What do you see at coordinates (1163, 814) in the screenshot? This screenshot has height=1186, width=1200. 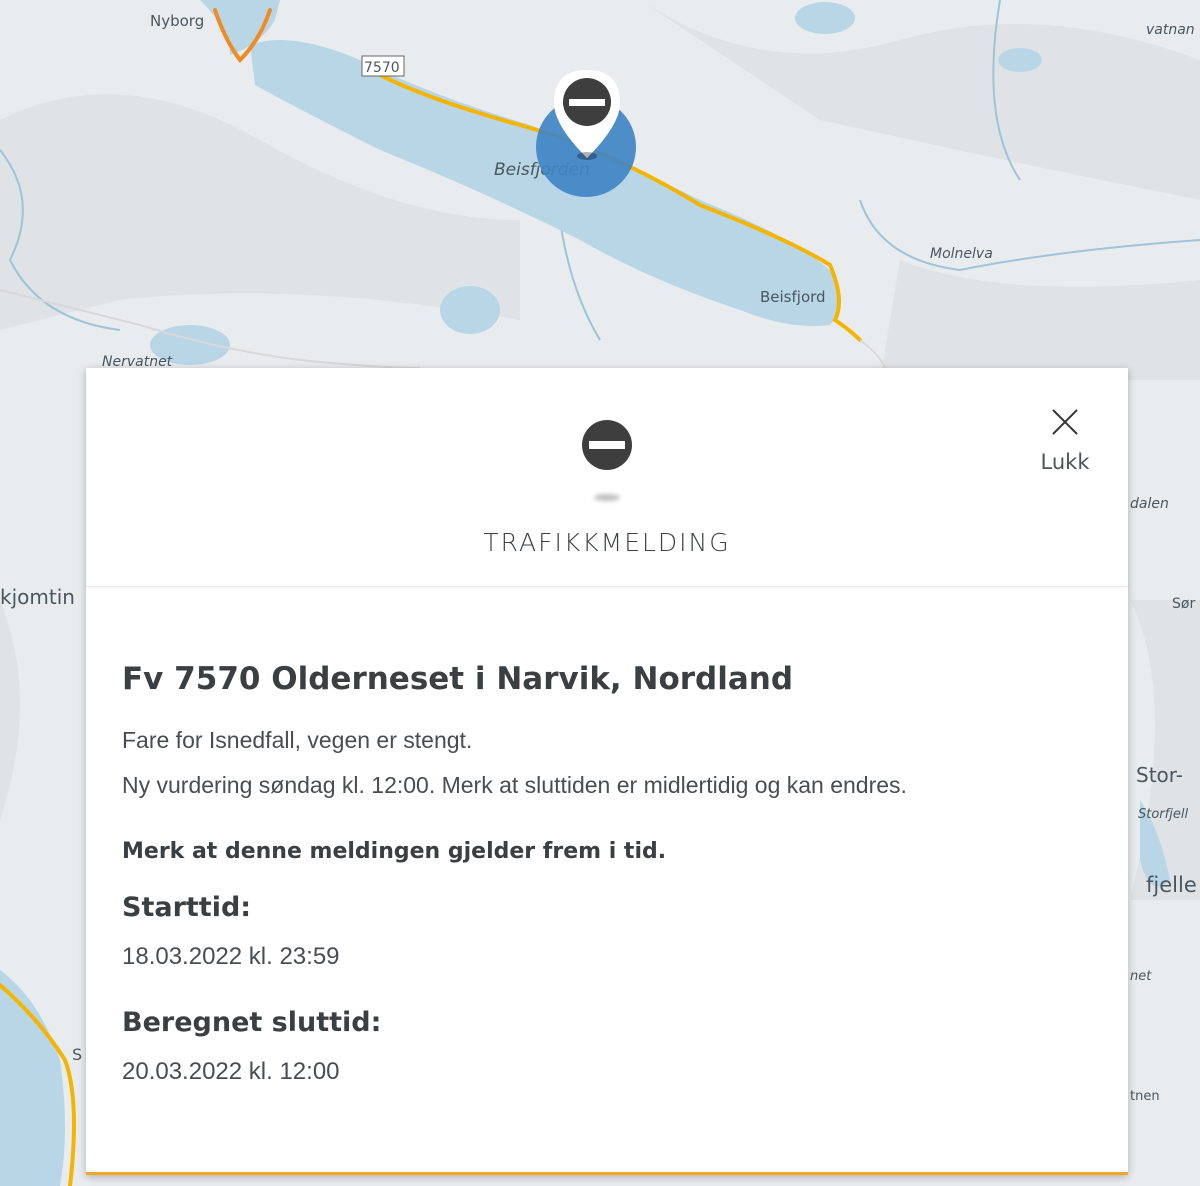 I see `water-label-storfjell: Storfjell` at bounding box center [1163, 814].